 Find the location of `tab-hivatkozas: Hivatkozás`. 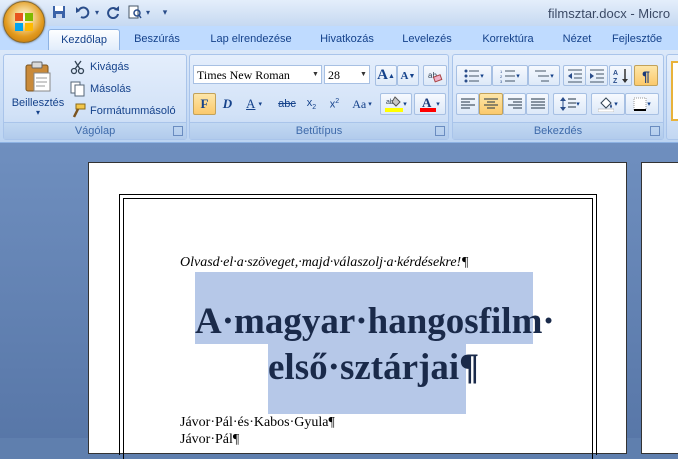

tab-hivatkozas: Hivatkozás is located at coordinates (347, 39).